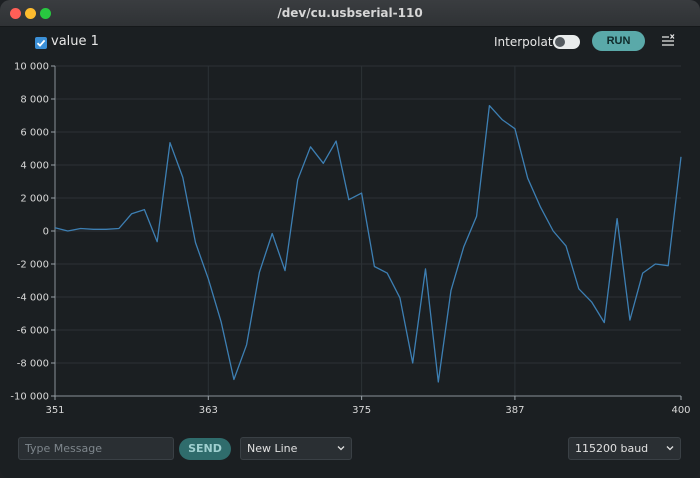 The height and width of the screenshot is (478, 700). Describe the element at coordinates (208, 410) in the screenshot. I see `x-tick-label: 363` at that location.